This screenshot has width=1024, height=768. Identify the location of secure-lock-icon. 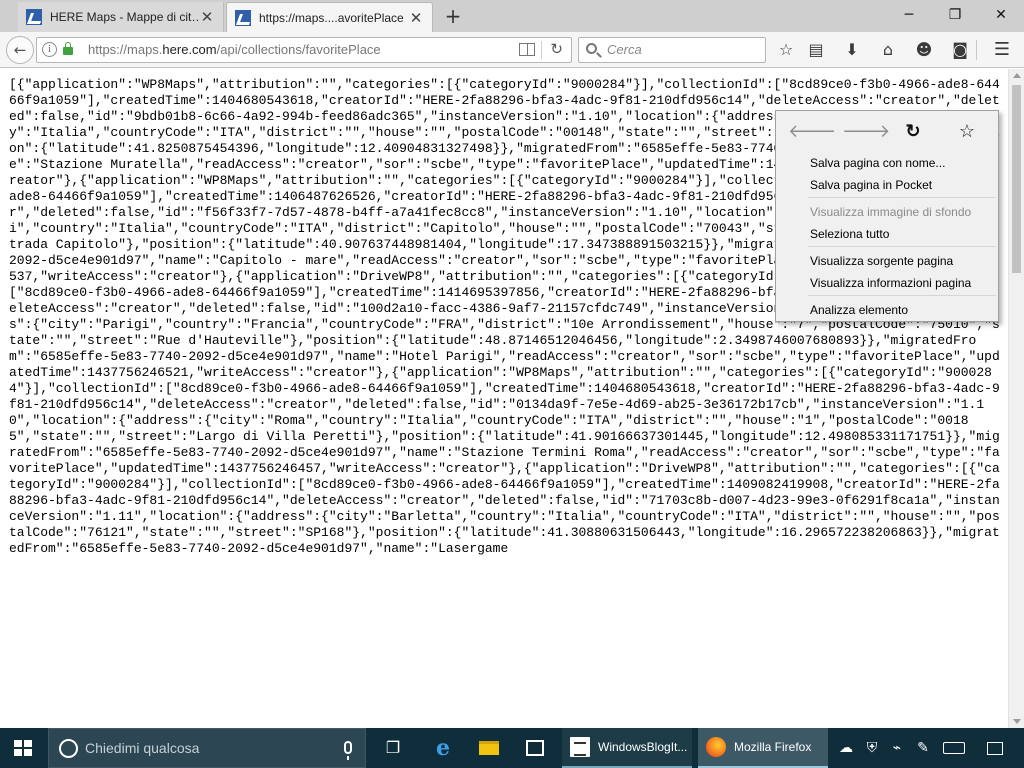
(68, 48).